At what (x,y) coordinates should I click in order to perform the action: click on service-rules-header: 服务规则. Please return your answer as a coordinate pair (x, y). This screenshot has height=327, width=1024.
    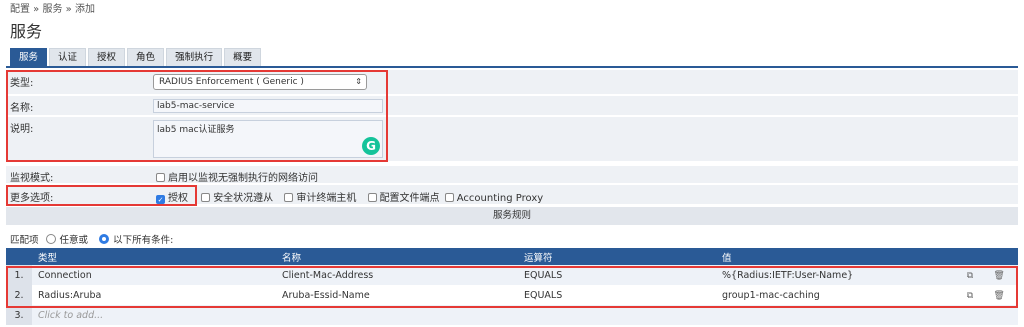
    Looking at the image, I should click on (512, 216).